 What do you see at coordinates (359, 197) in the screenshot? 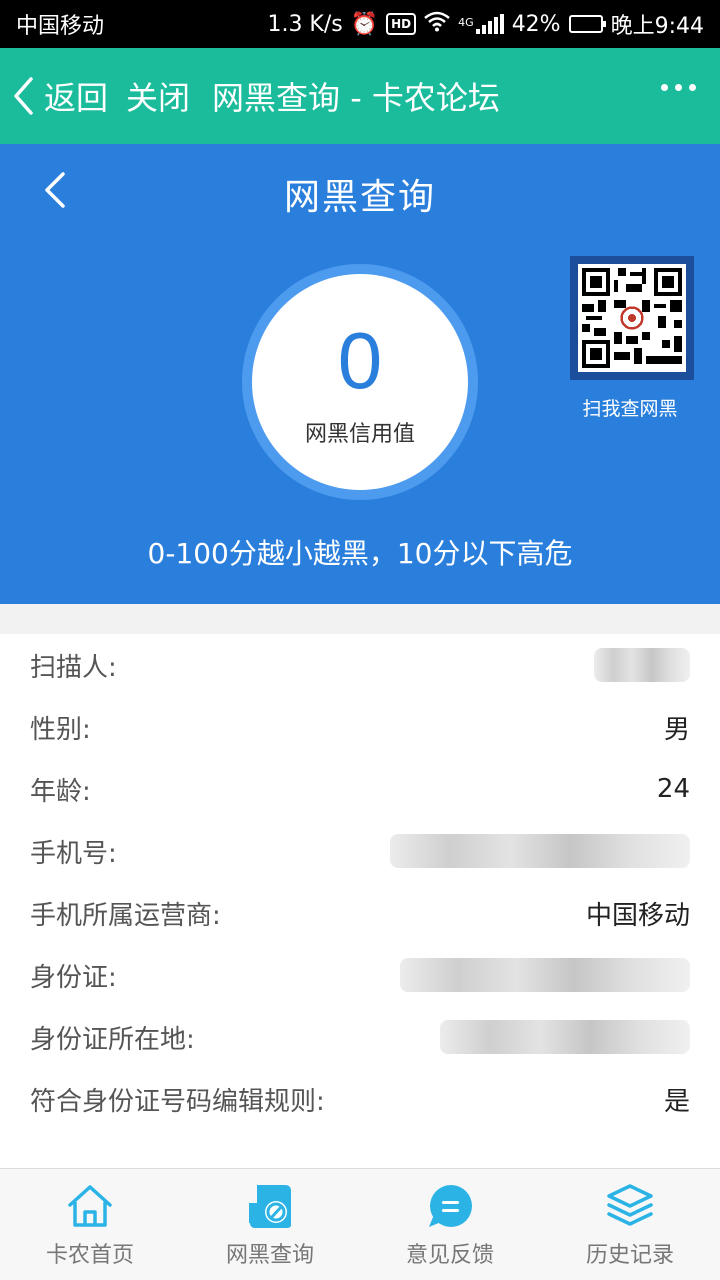
I see `page-title: 网黑查询` at bounding box center [359, 197].